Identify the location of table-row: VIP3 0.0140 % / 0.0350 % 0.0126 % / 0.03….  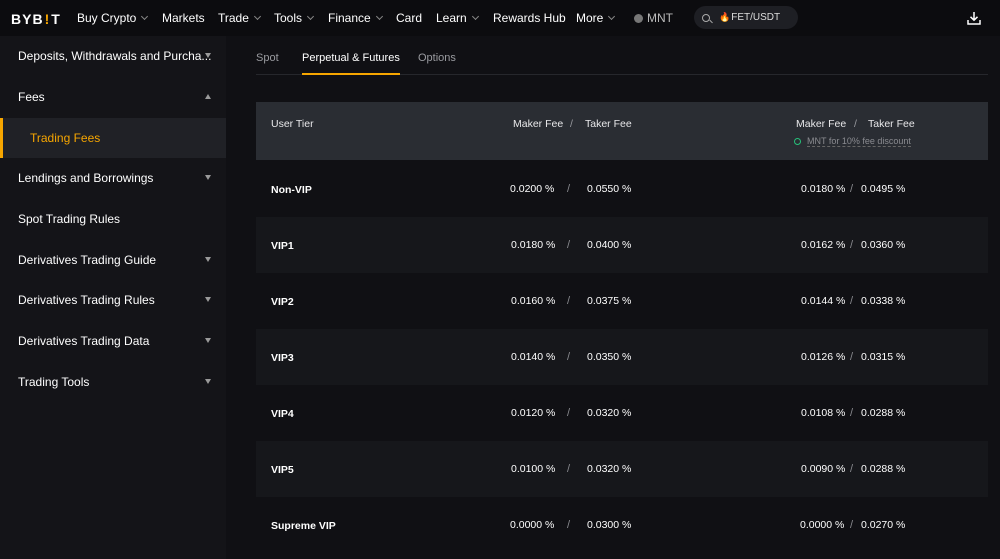
(622, 357).